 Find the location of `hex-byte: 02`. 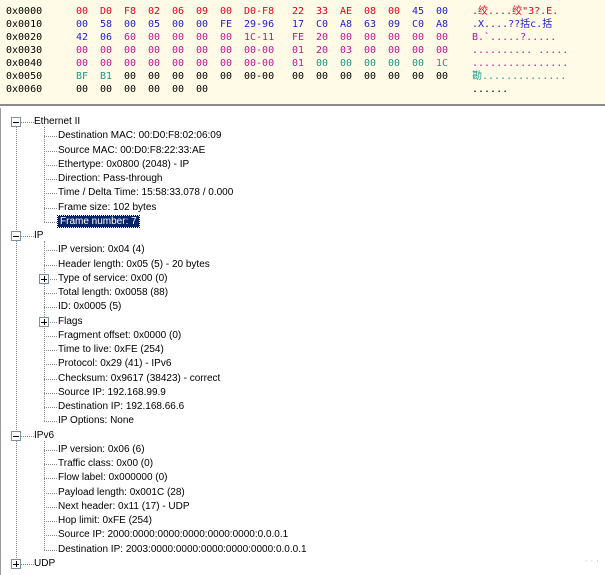

hex-byte: 02 is located at coordinates (156, 12).